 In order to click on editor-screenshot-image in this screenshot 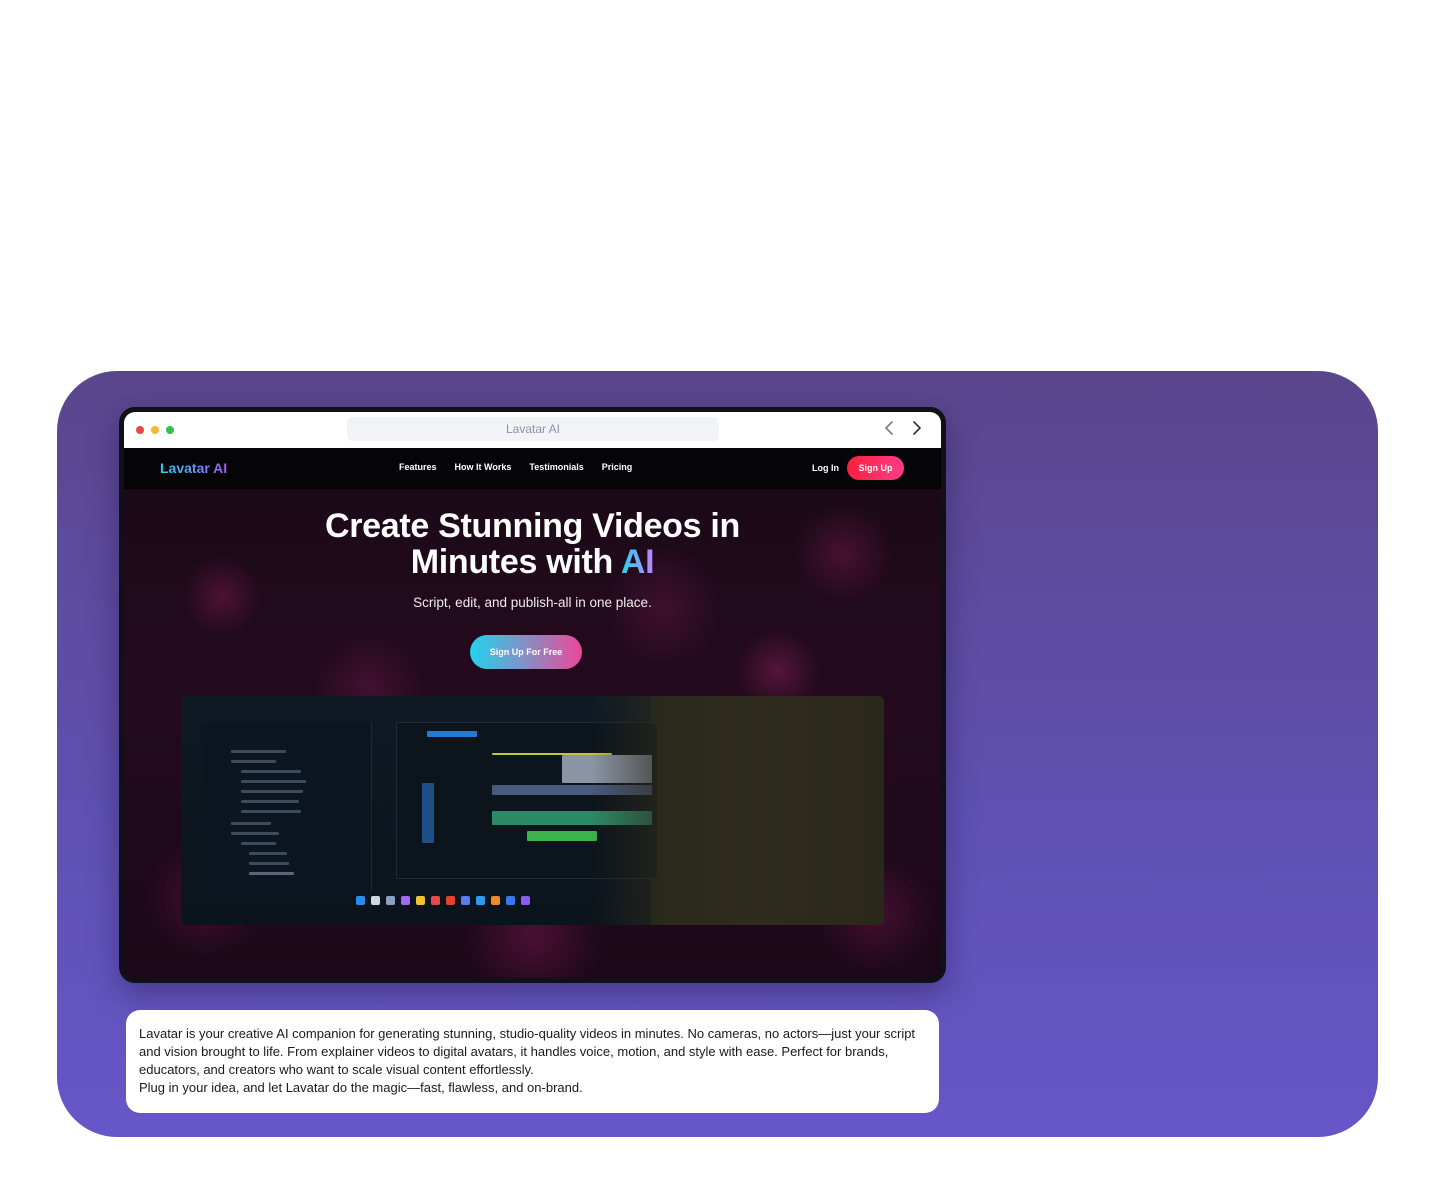, I will do `click(532, 810)`.